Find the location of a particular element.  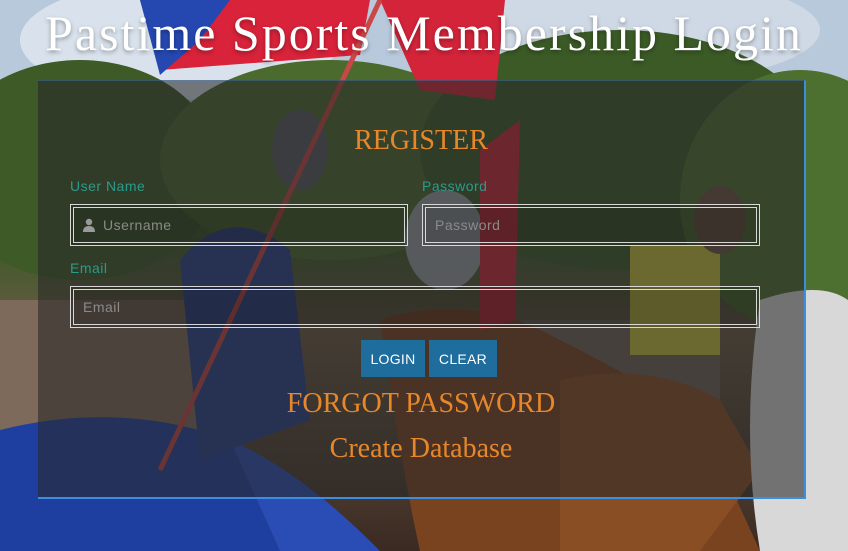

username-field is located at coordinates (239, 225).